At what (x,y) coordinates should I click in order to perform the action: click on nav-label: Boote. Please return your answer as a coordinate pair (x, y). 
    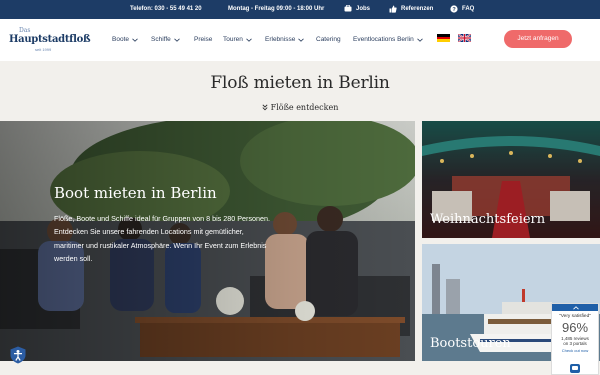
    Looking at the image, I should click on (120, 39).